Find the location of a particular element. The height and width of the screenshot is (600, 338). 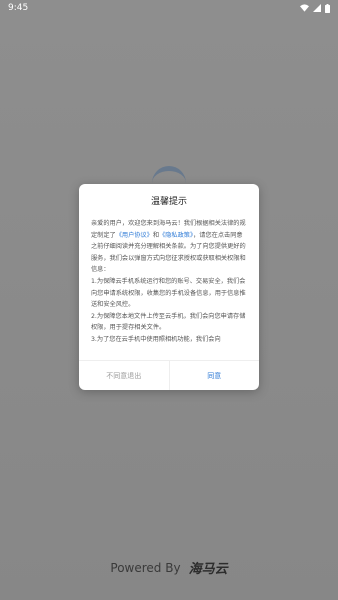

dialog-paragraph-2: 2.为保障您本地文件上传至云手机，我们会向您申请存储权限，用于提存相关文件。 is located at coordinates (168, 322).